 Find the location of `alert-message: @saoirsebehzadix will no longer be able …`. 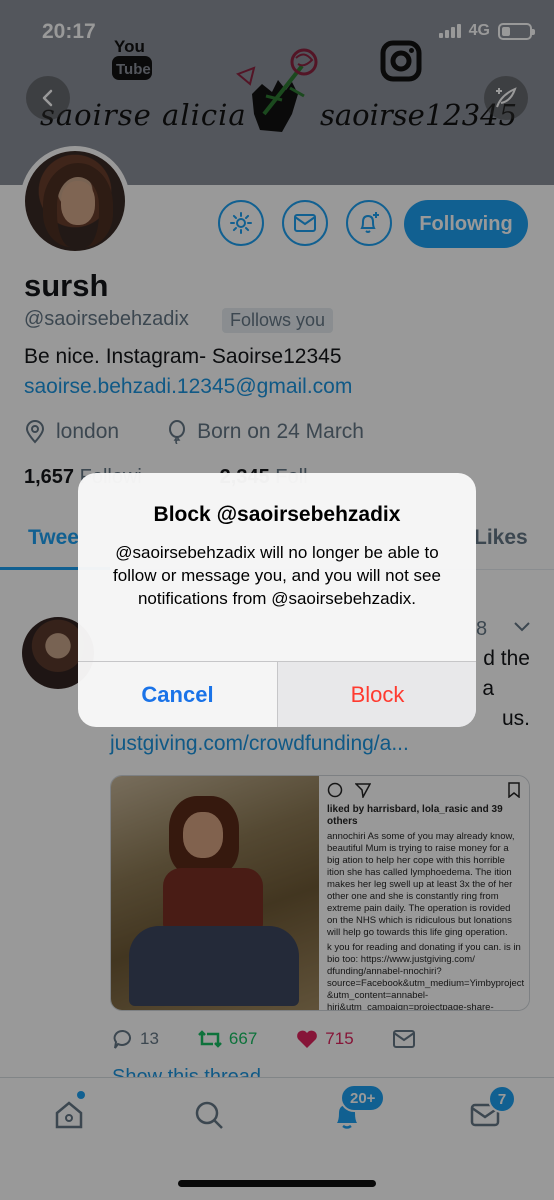

alert-message: @saoirsebehzadix will no longer be able … is located at coordinates (277, 575).